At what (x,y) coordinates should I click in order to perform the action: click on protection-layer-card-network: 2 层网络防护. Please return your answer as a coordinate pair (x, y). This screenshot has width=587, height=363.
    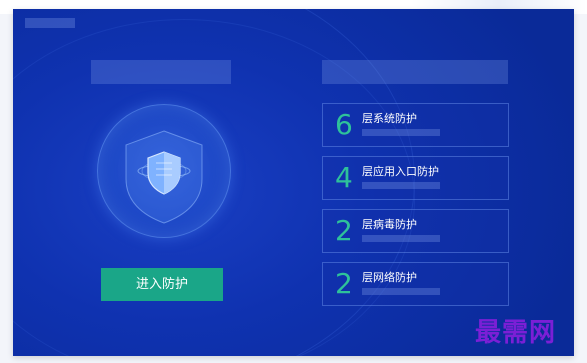
    Looking at the image, I should click on (415, 284).